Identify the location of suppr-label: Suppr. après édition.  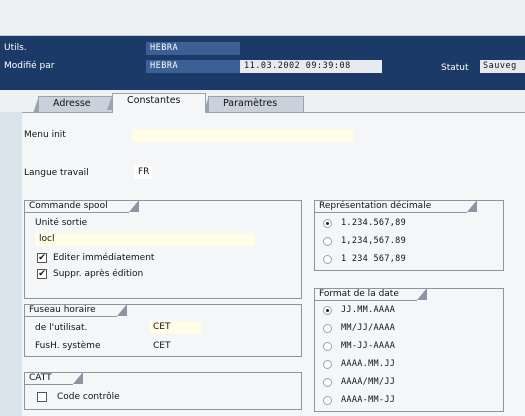
(98, 274).